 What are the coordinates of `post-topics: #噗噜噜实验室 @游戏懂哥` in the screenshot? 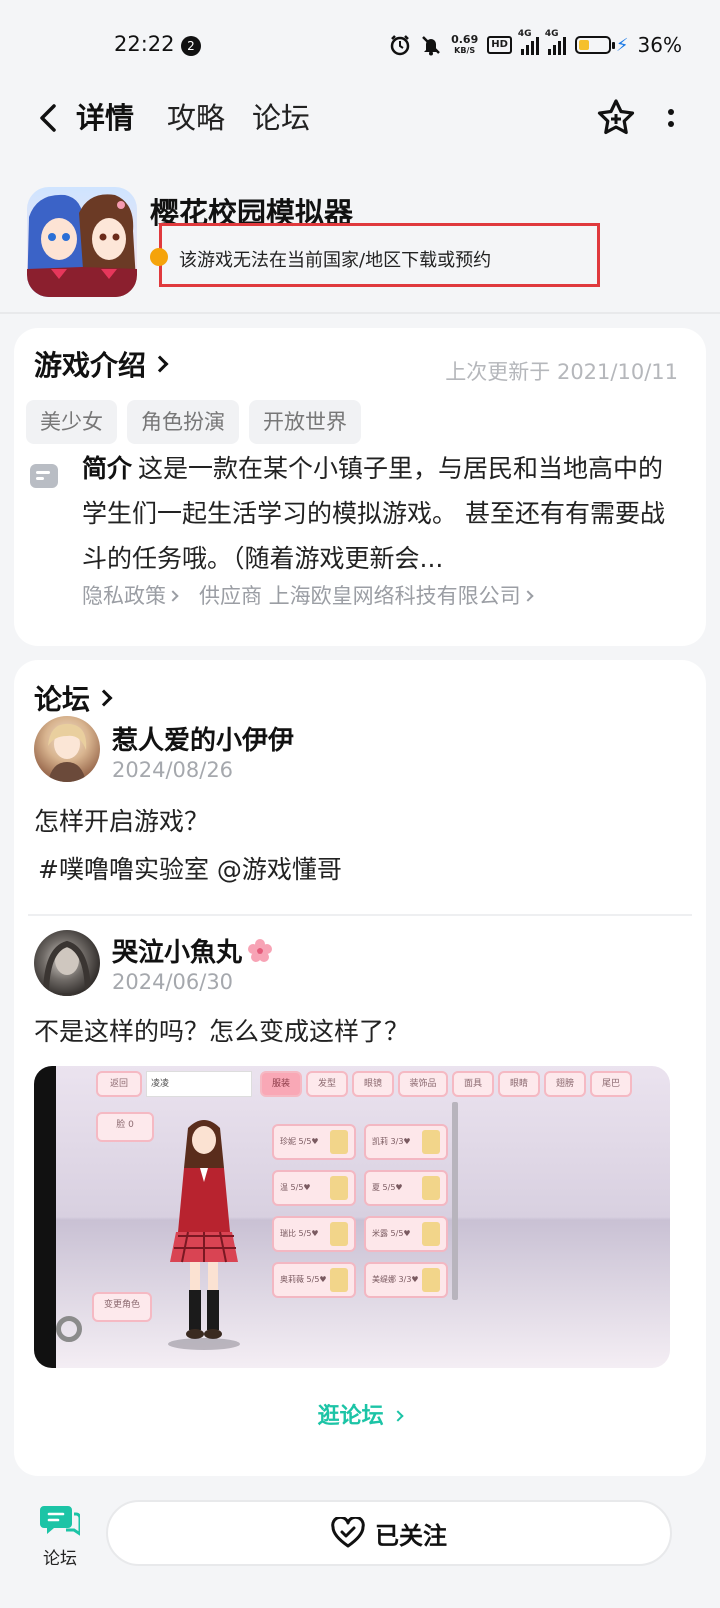 It's located at (190, 868).